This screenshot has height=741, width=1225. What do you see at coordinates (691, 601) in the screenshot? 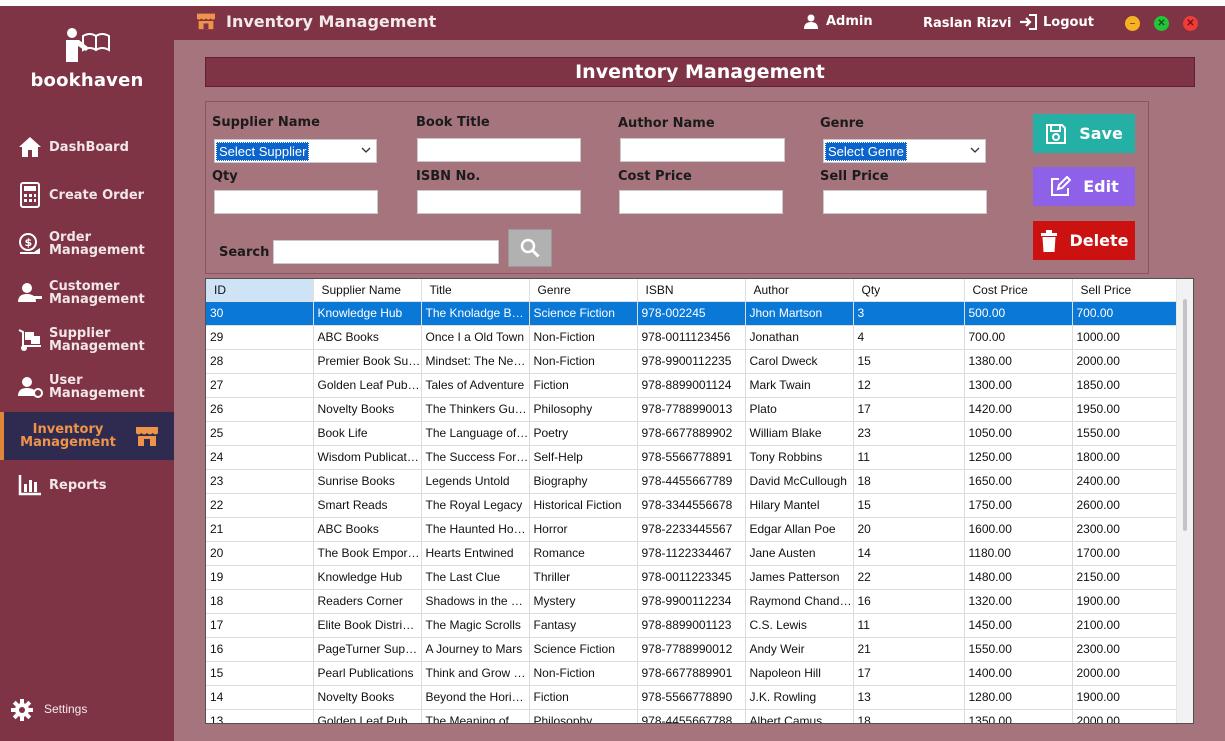
I see `table-cell: 978-9900112234` at bounding box center [691, 601].